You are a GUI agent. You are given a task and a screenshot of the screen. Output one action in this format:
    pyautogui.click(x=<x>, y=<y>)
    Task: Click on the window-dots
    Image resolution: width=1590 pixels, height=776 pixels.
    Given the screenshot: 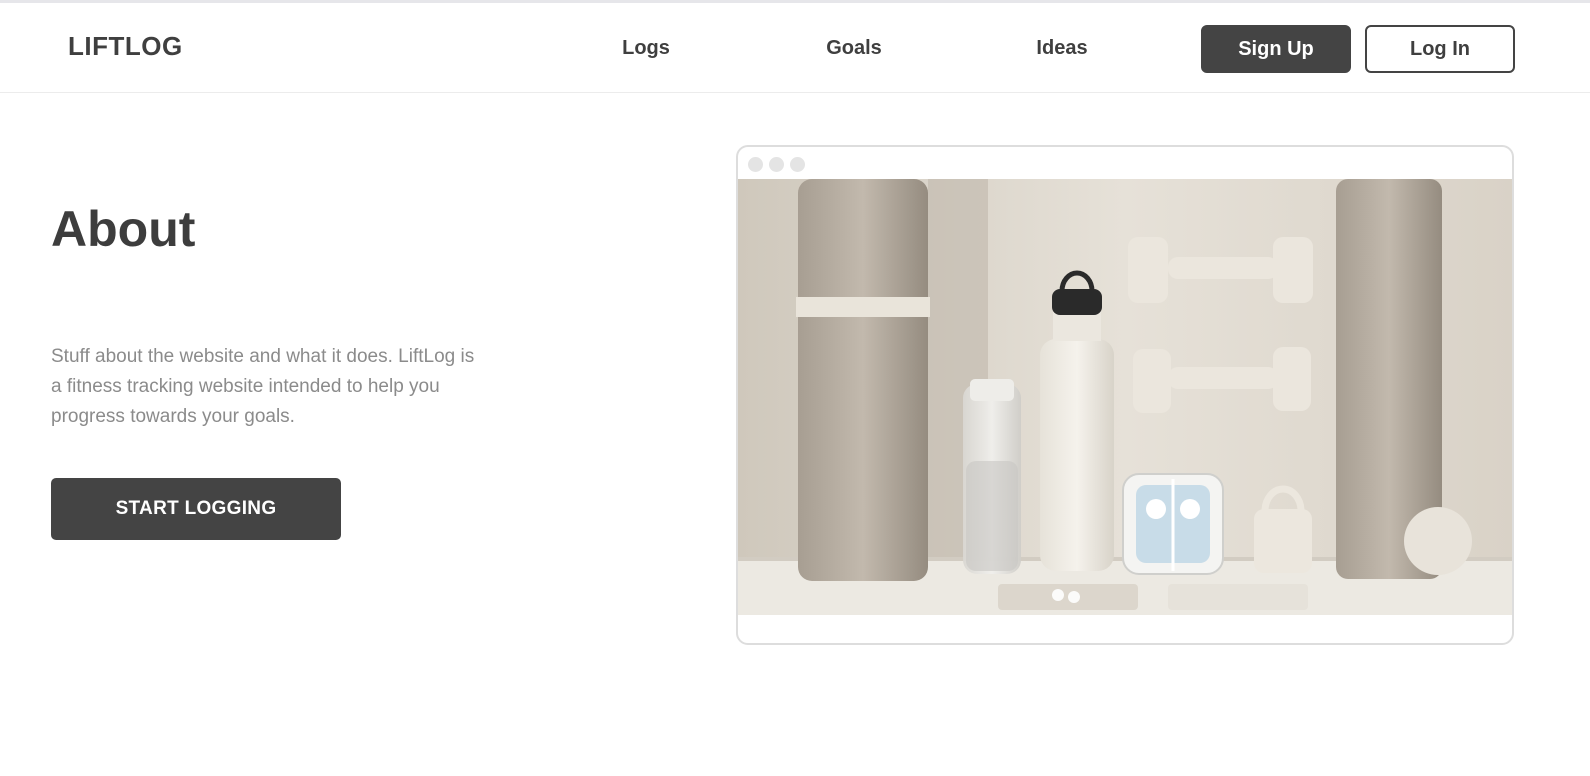 What is the action you would take?
    pyautogui.click(x=776, y=164)
    